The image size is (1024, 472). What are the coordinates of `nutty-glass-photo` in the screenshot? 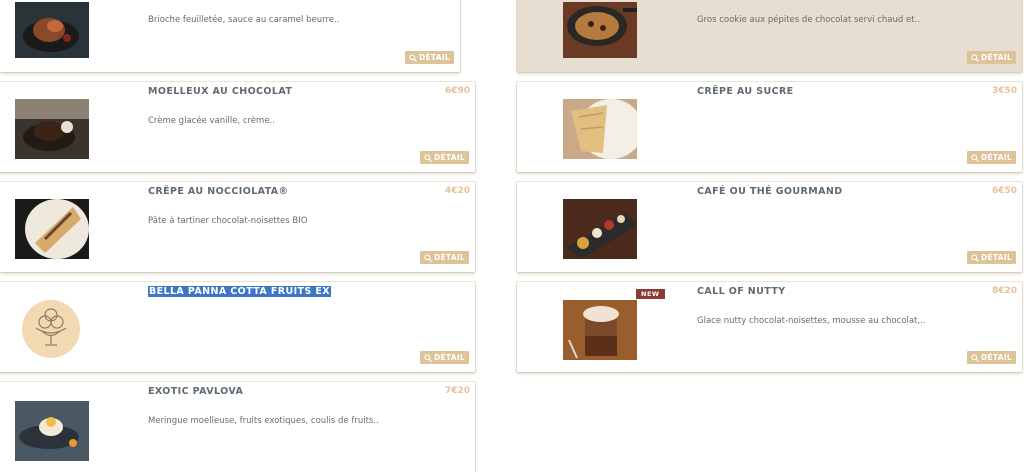 It's located at (600, 330).